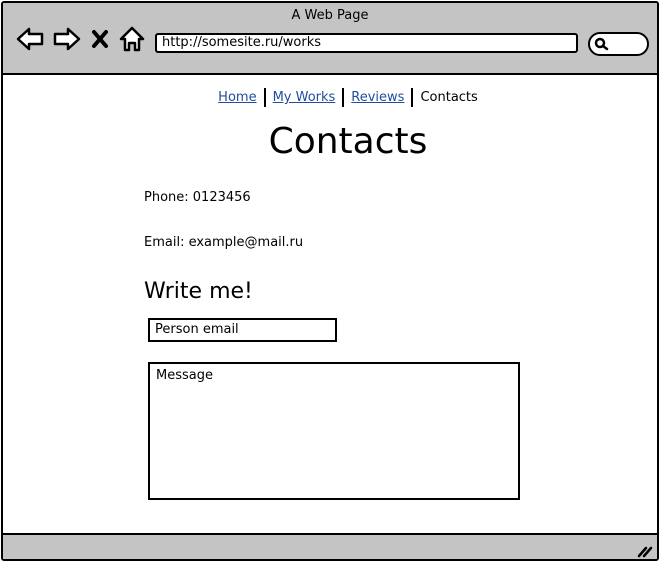 The image size is (660, 561). What do you see at coordinates (348, 141) in the screenshot?
I see `page-title: Contacts` at bounding box center [348, 141].